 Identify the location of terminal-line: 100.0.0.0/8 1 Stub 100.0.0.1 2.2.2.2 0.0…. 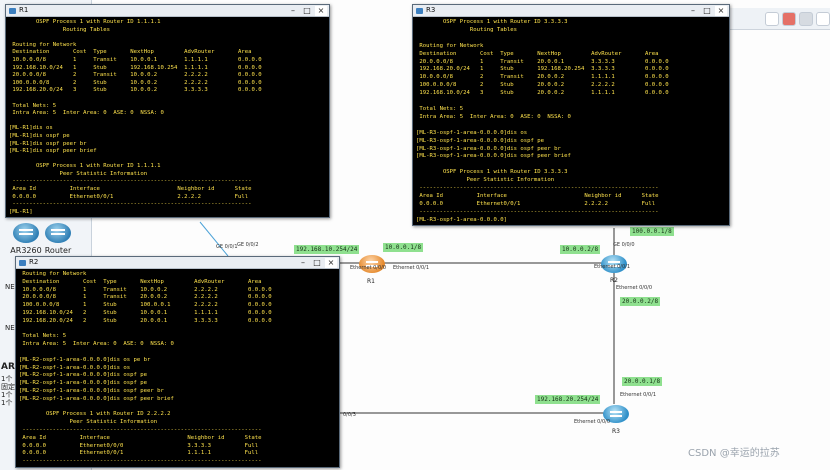
(145, 305).